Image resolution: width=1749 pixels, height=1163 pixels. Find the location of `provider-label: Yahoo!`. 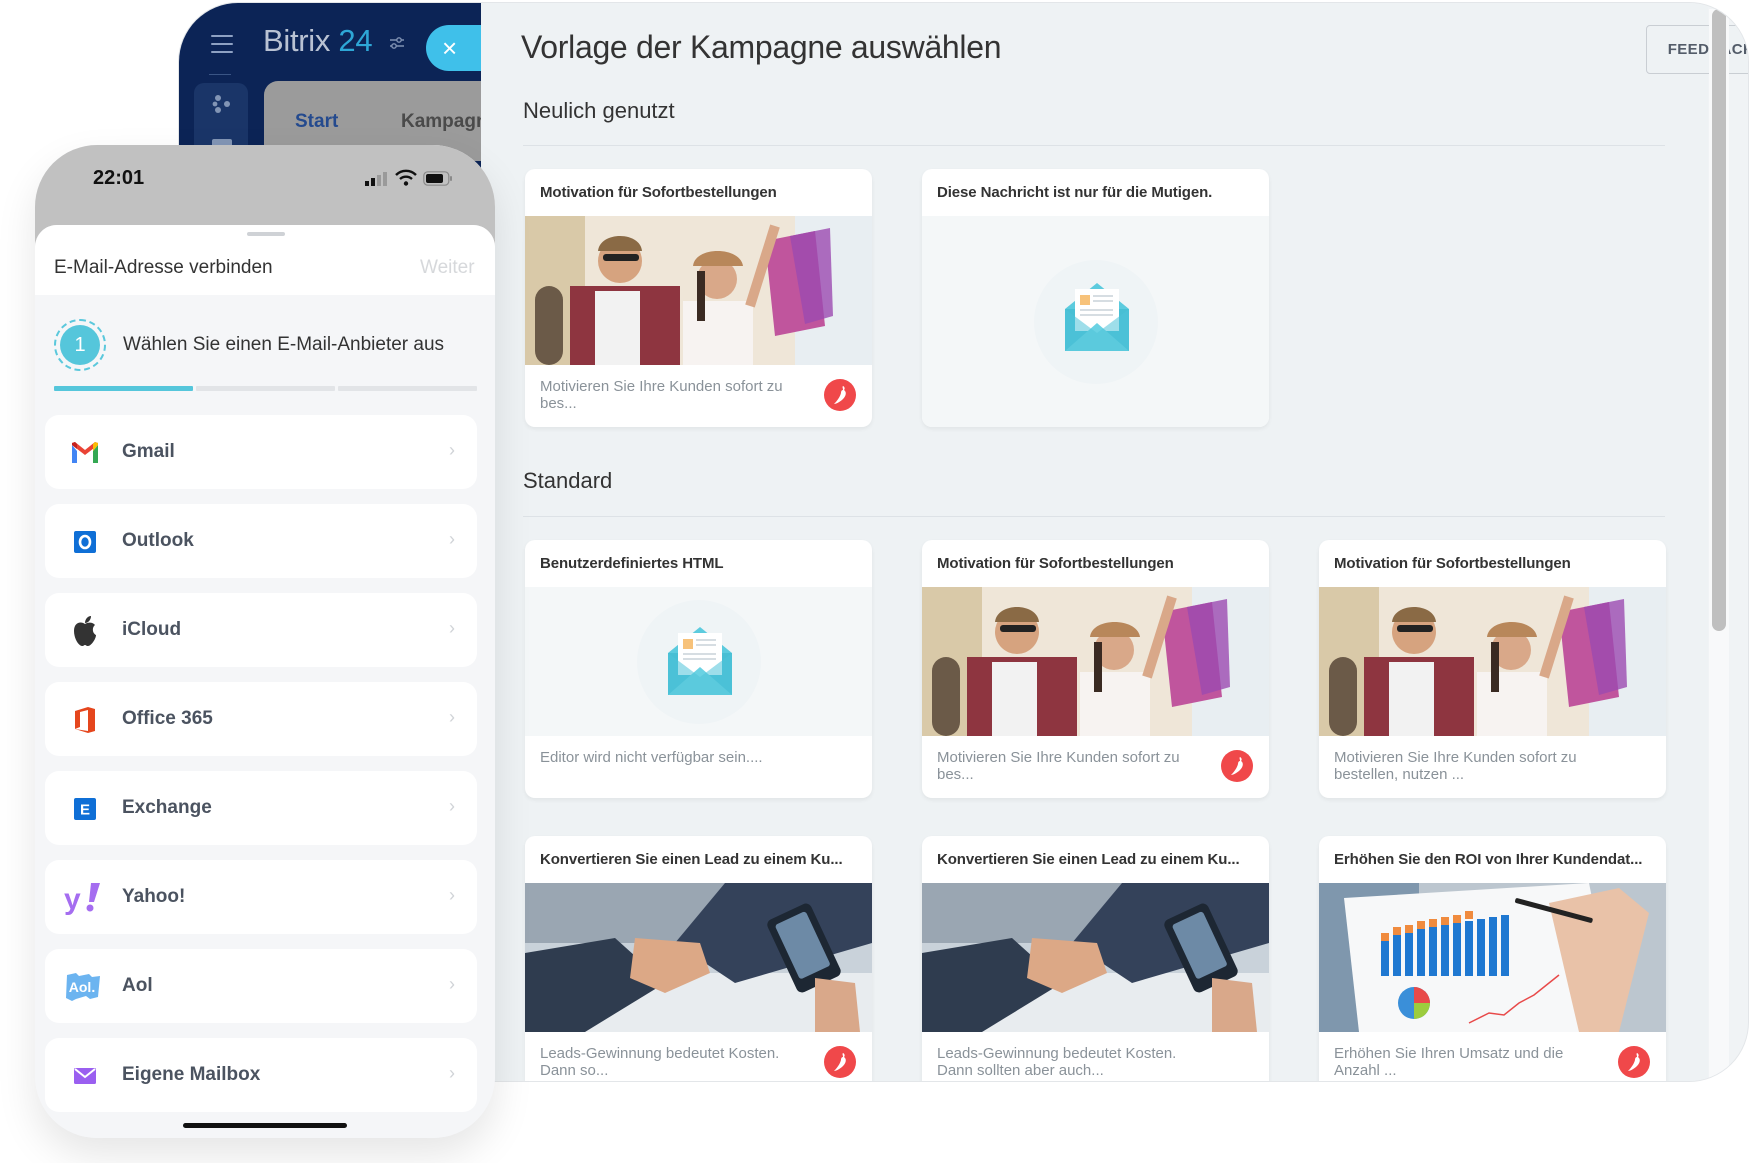

provider-label: Yahoo! is located at coordinates (154, 896).